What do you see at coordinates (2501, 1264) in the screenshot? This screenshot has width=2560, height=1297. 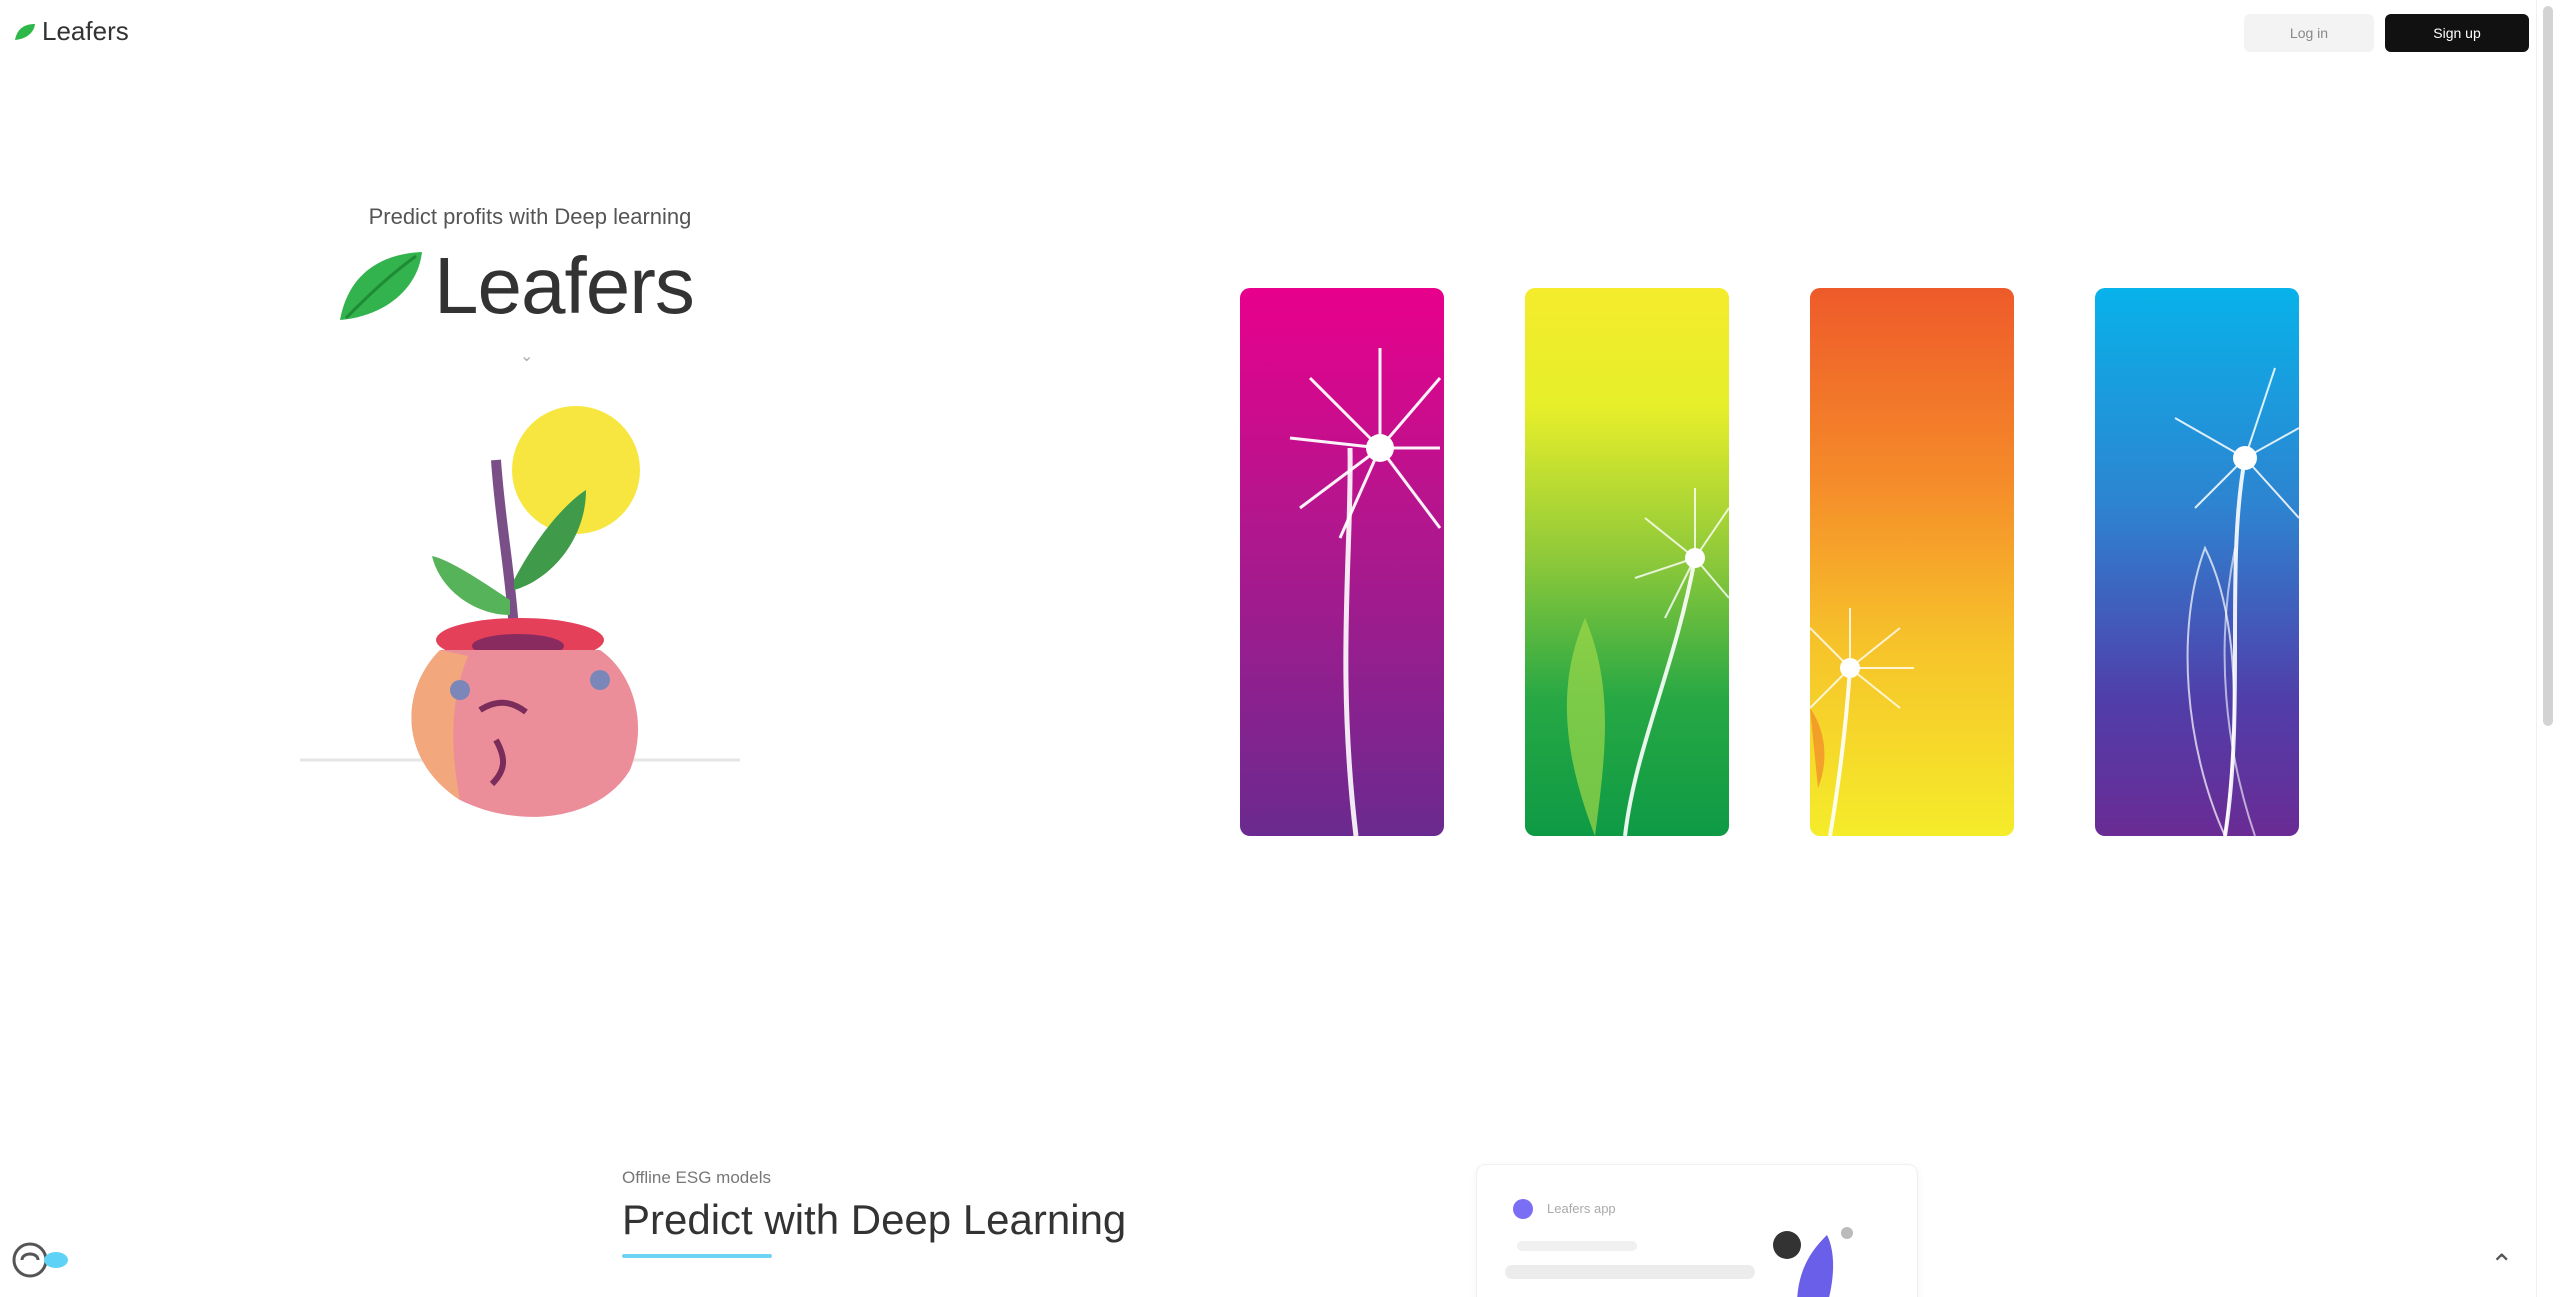 I see `chevron-up-icon: ⌃` at bounding box center [2501, 1264].